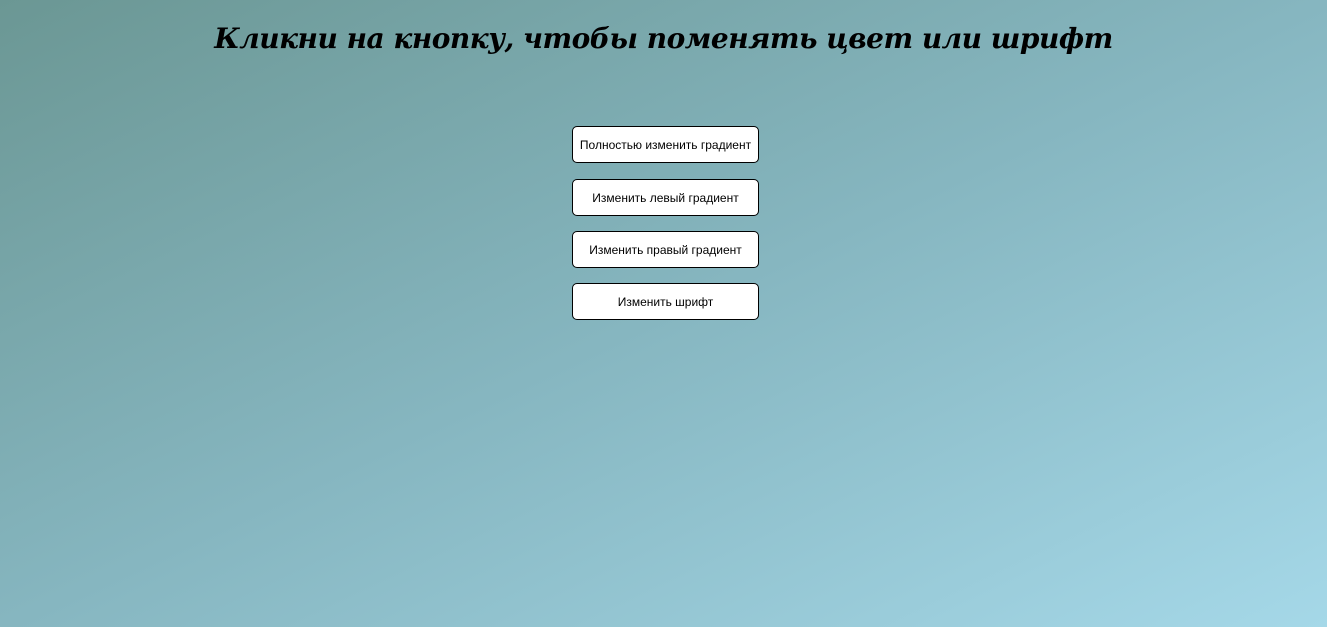 Image resolution: width=1327 pixels, height=627 pixels. What do you see at coordinates (665, 249) in the screenshot?
I see `change-right-gradient-button: Изменить правый градиент` at bounding box center [665, 249].